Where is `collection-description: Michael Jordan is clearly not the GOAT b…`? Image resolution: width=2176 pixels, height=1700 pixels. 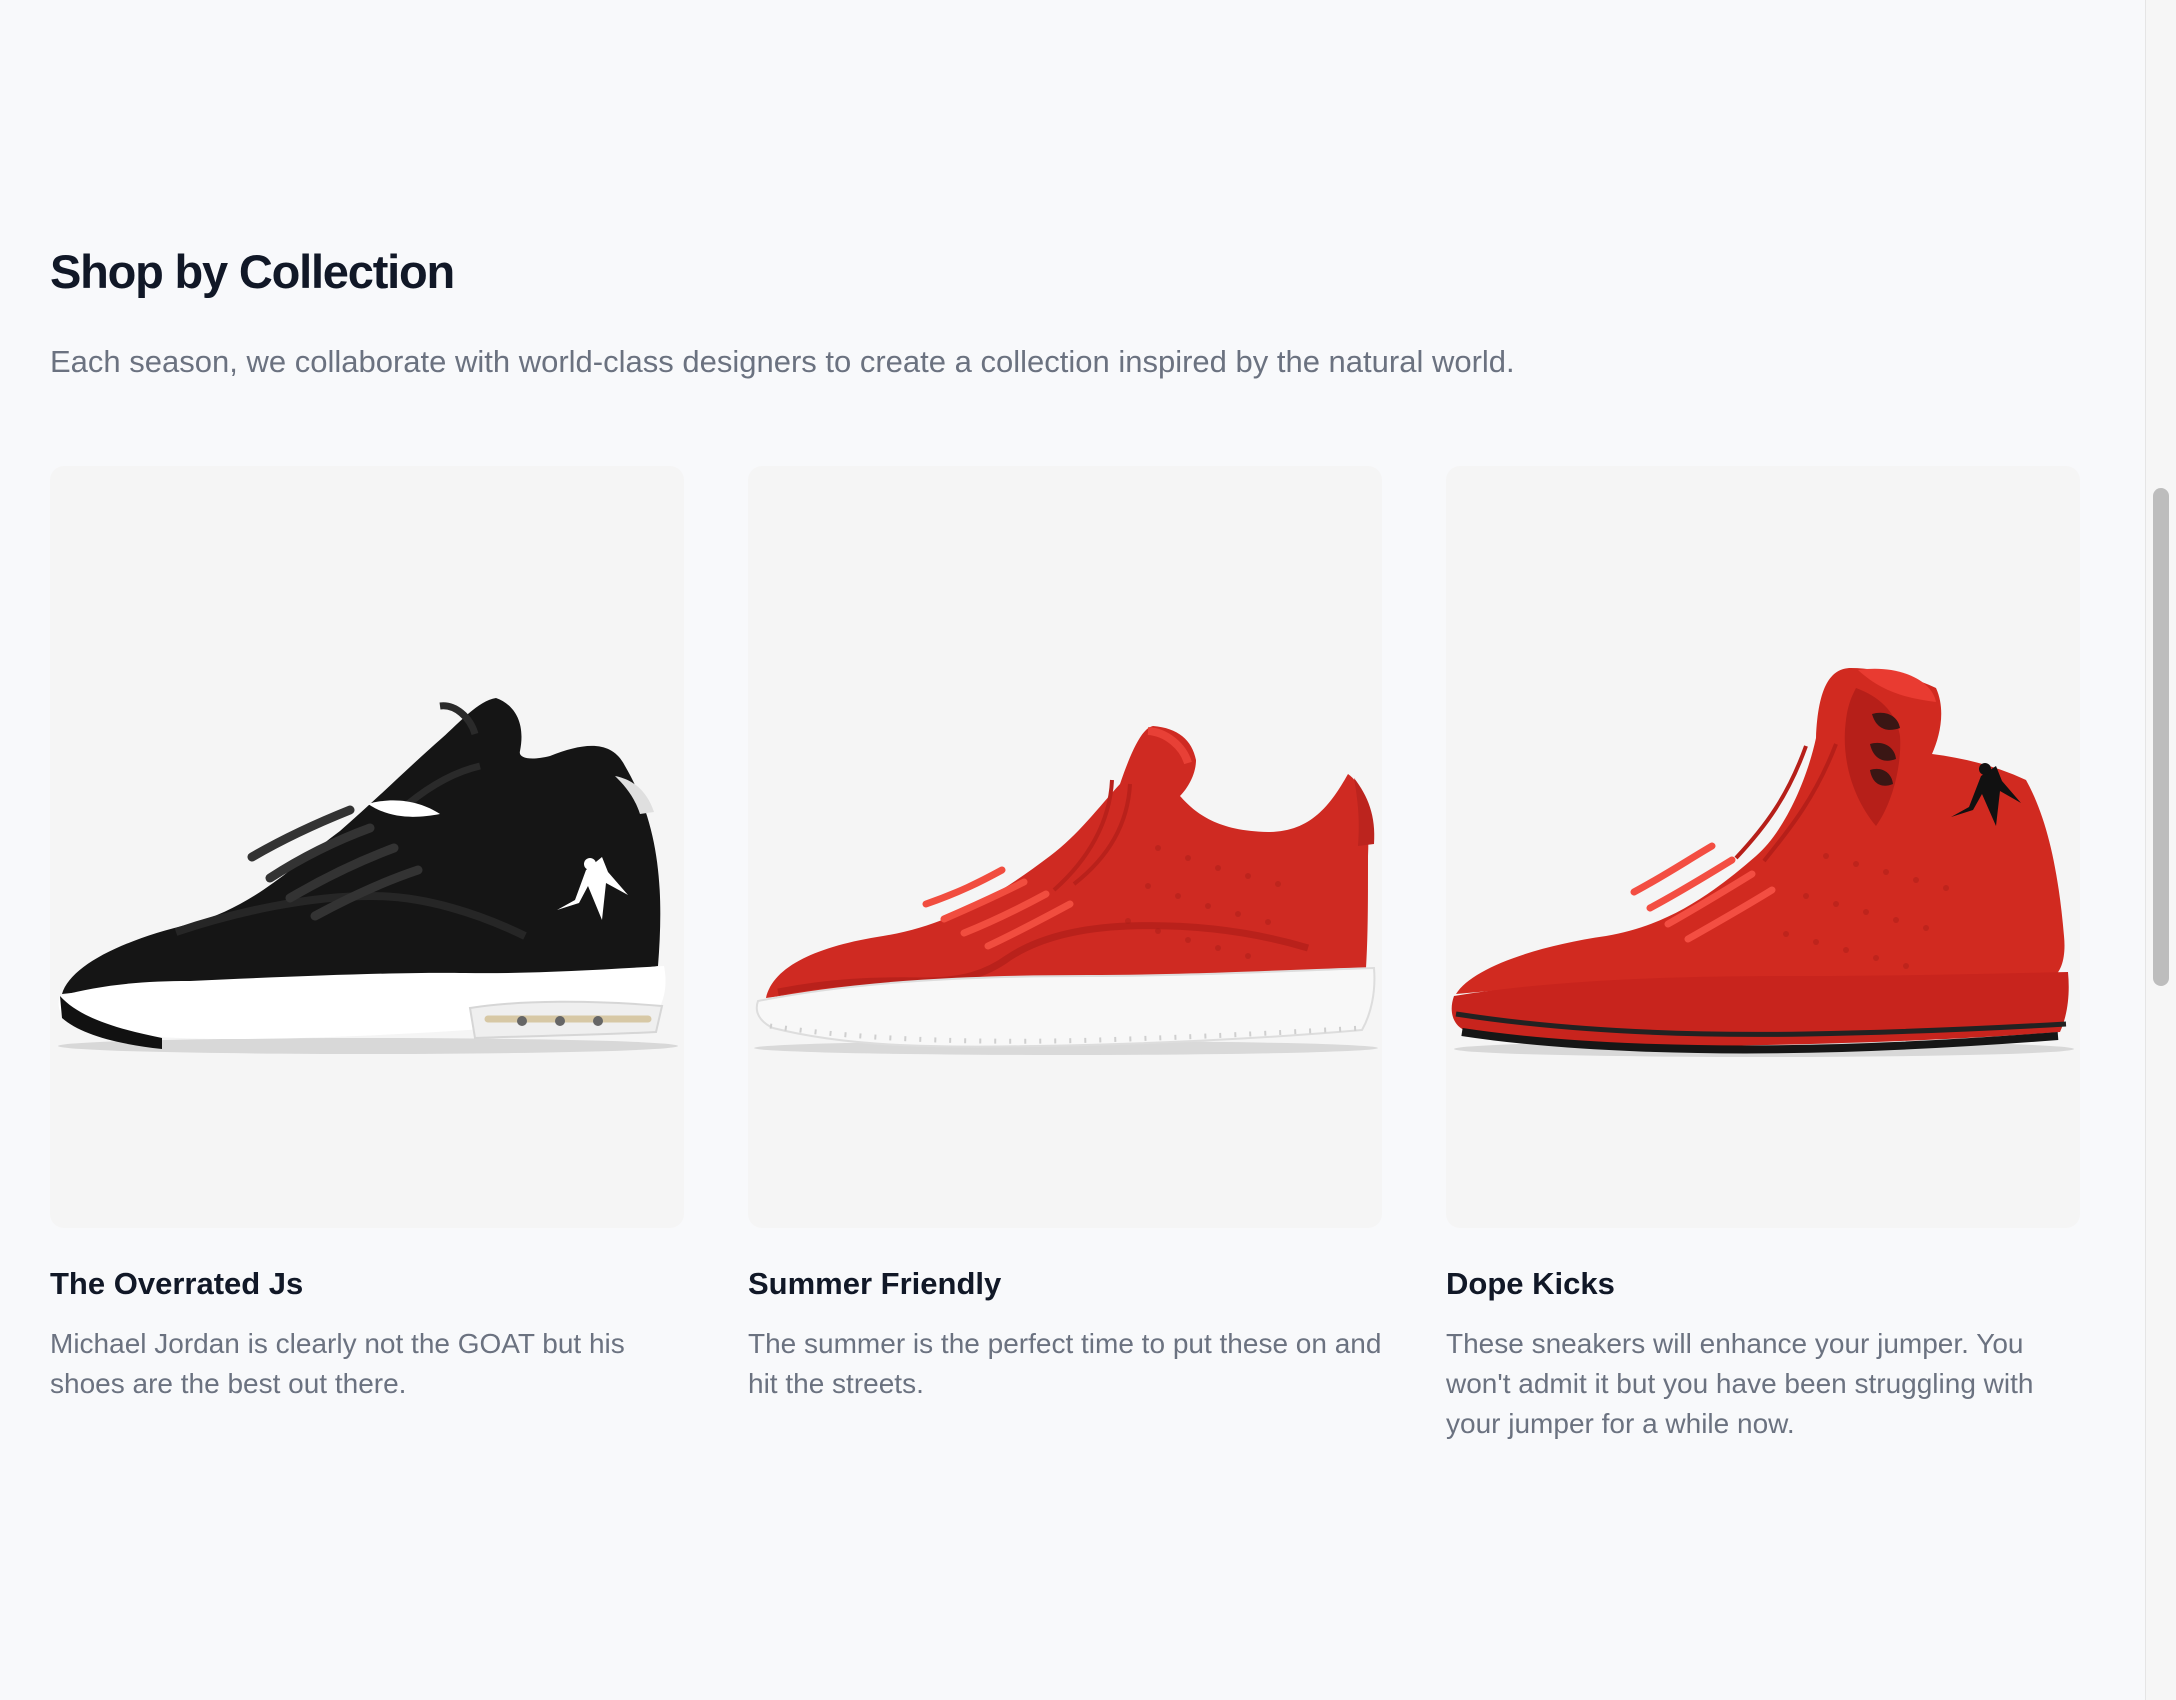 collection-description: Michael Jordan is clearly not the GOAT b… is located at coordinates (337, 1363).